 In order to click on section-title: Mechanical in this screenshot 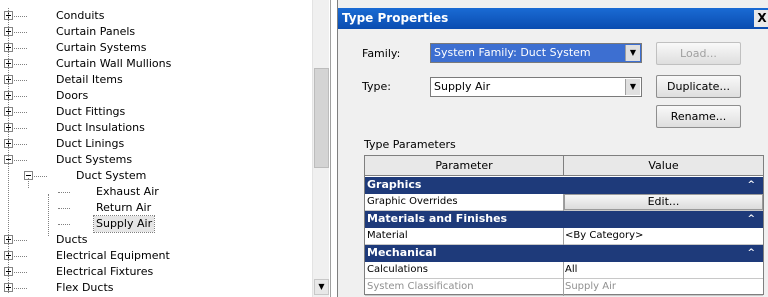, I will do `click(402, 252)`.